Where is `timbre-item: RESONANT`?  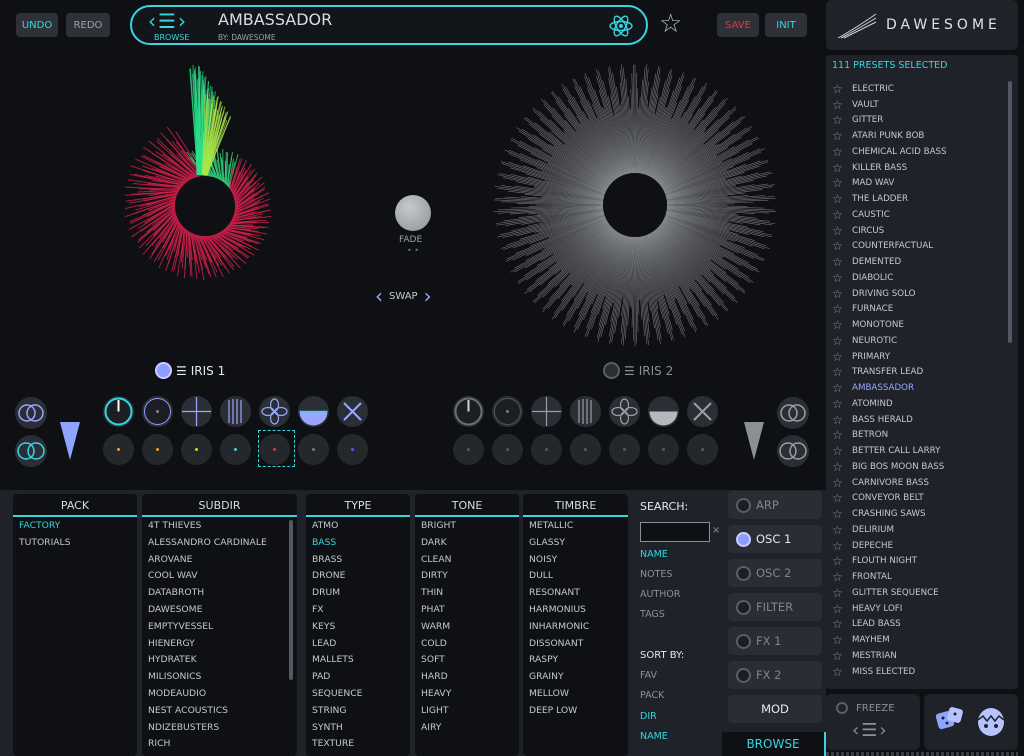 timbre-item: RESONANT is located at coordinates (575, 595).